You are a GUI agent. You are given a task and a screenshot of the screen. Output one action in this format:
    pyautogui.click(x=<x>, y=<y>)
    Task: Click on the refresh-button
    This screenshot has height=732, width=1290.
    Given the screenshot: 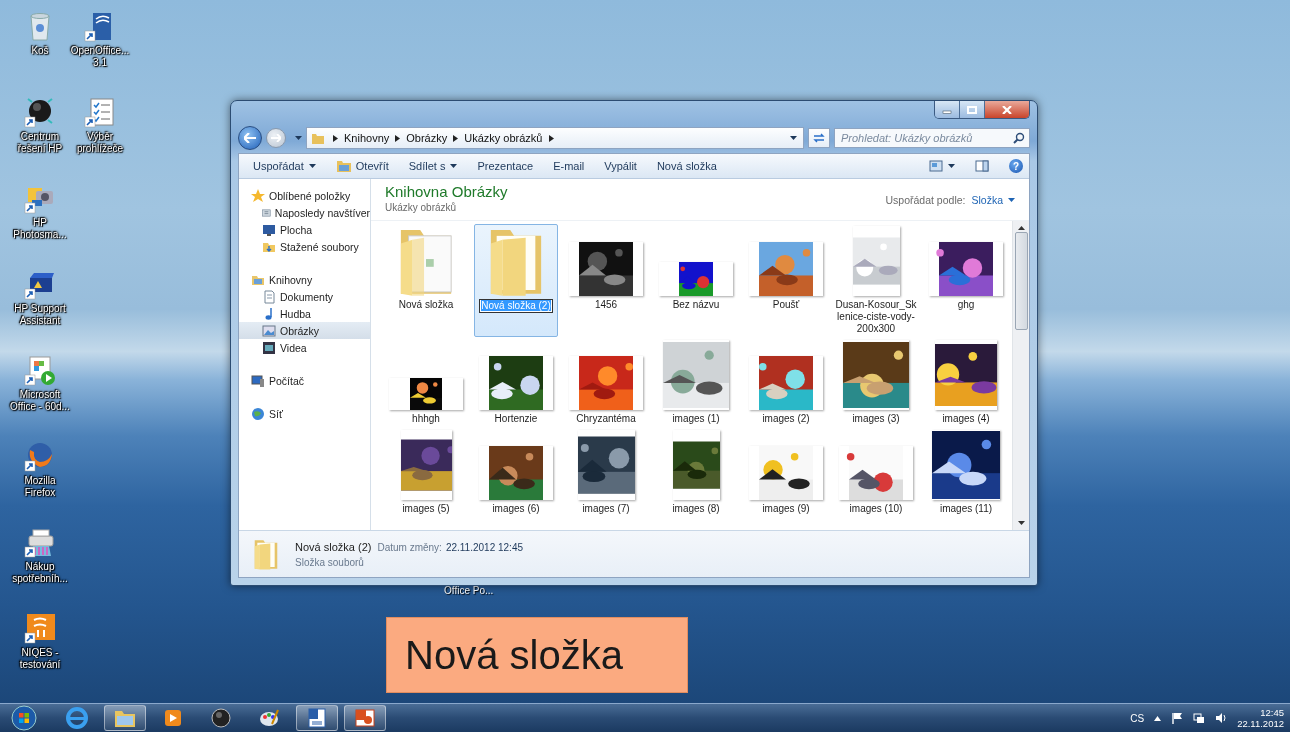 What is the action you would take?
    pyautogui.click(x=819, y=138)
    